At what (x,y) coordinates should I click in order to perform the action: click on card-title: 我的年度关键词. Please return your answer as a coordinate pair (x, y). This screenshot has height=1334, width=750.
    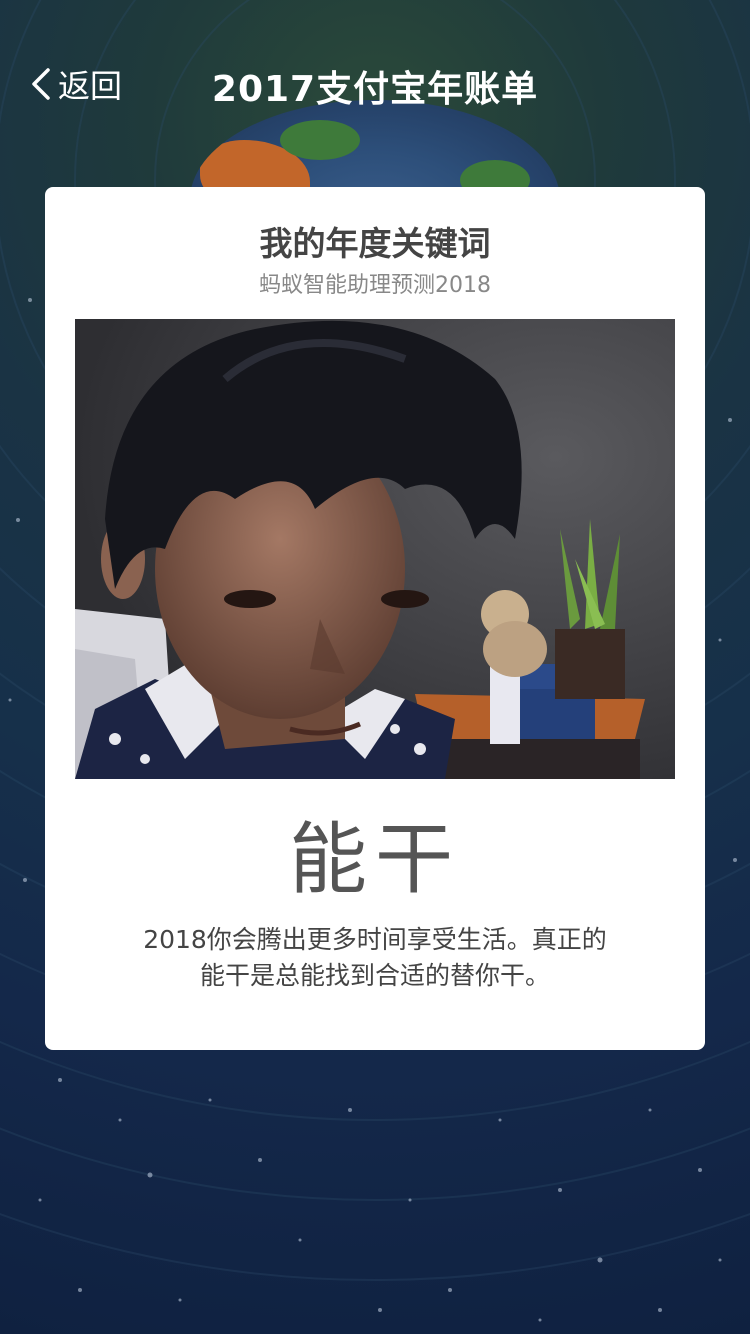
    Looking at the image, I should click on (375, 243).